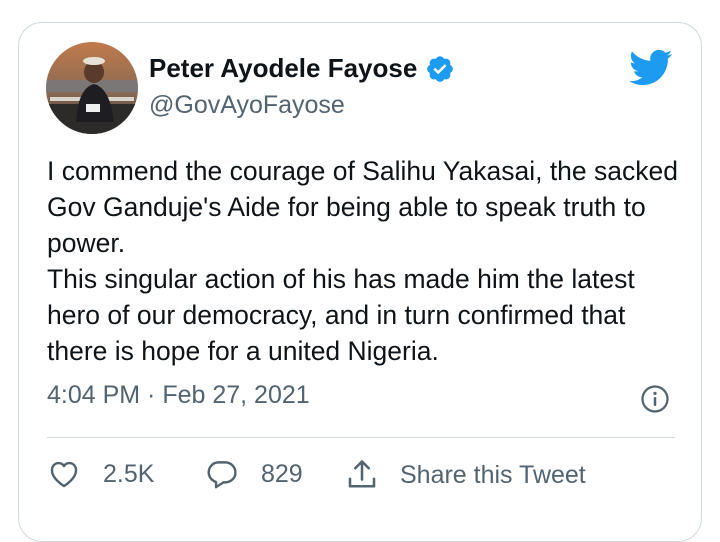  I want to click on display-name-text: Peter Ayodele Fayose, so click(283, 68).